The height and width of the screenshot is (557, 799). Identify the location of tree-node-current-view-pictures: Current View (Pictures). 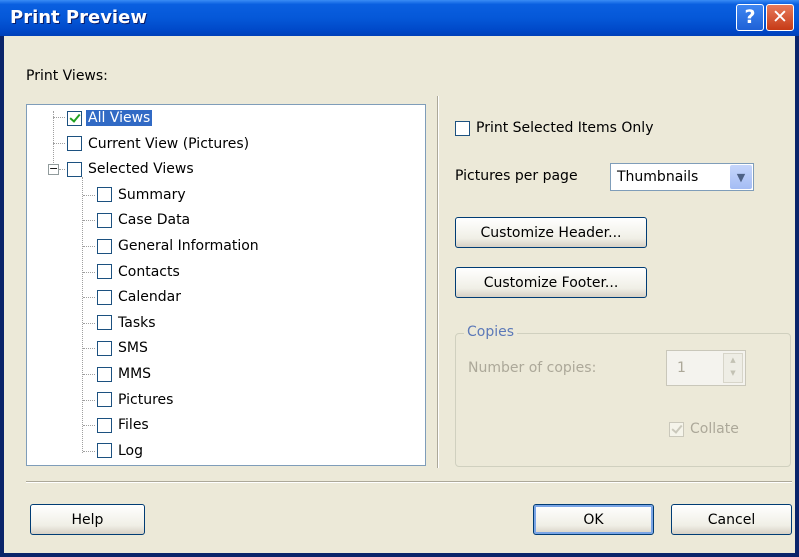
(159, 144).